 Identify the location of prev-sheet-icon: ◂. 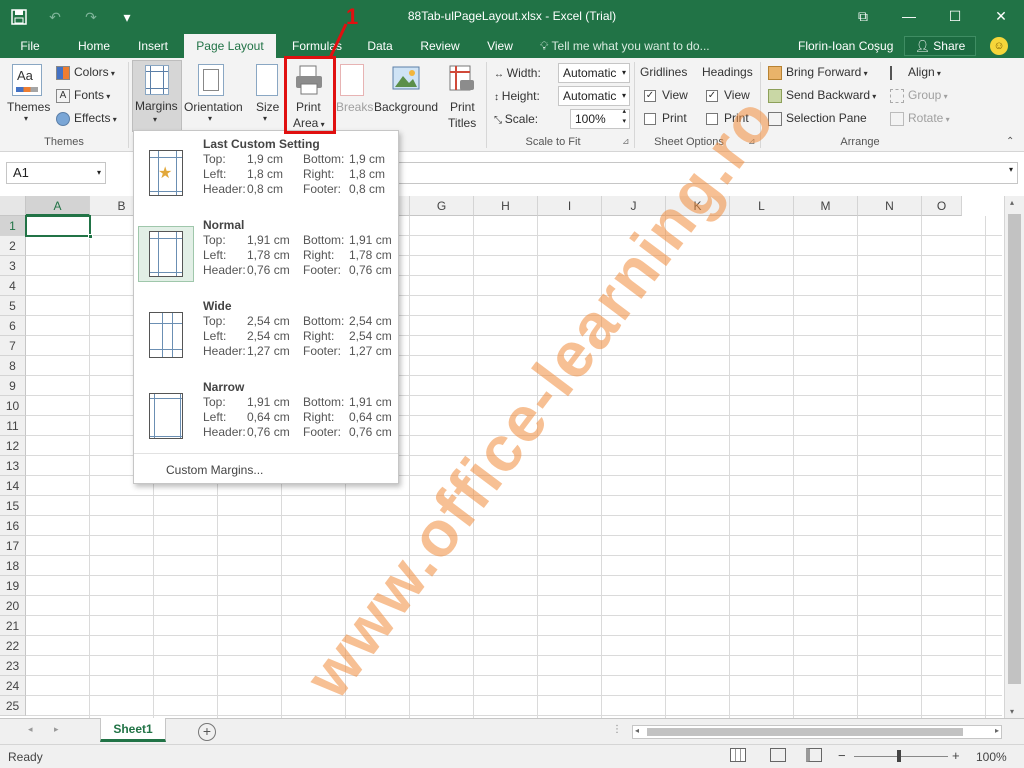
(30, 729).